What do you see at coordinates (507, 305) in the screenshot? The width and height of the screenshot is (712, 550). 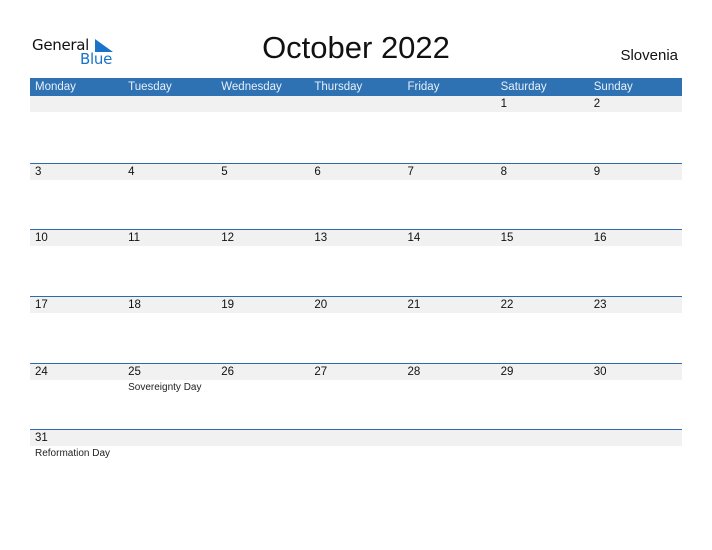 I see `day-number: 22` at bounding box center [507, 305].